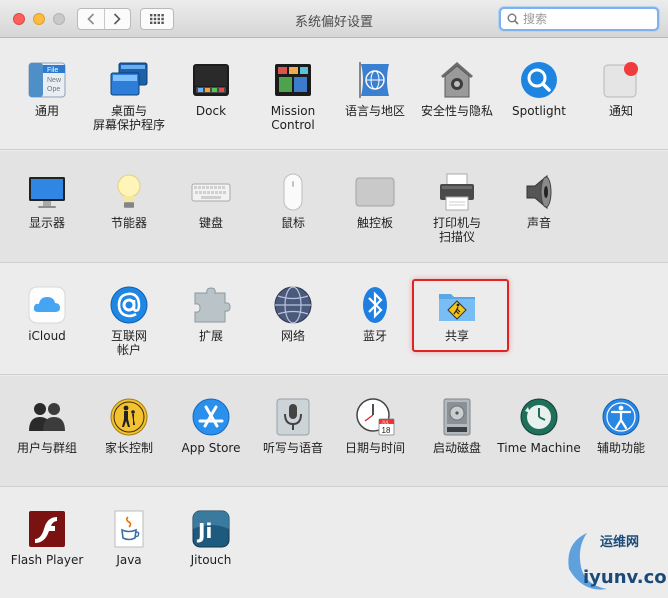  I want to click on pane-label: 辅助功能, so click(620, 448).